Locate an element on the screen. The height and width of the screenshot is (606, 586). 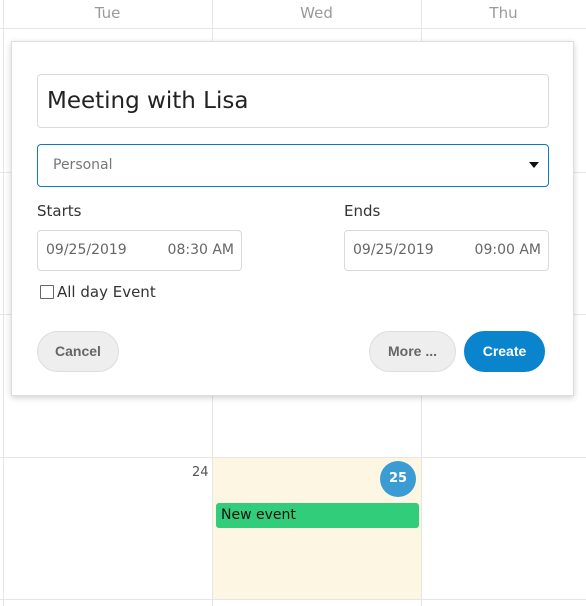
all-day-label: All day Event is located at coordinates (106, 292).